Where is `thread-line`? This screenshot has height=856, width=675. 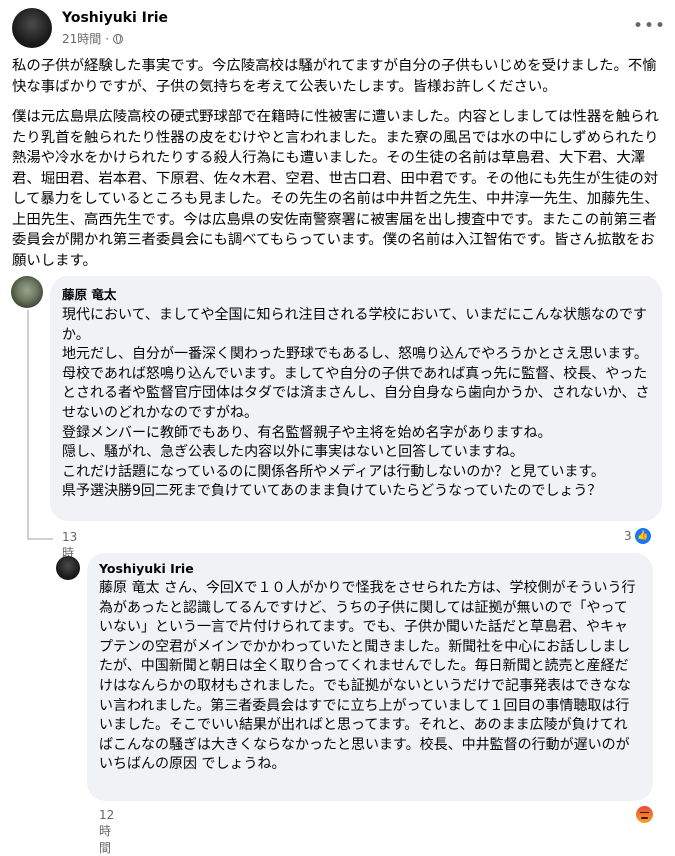
thread-line is located at coordinates (28, 425).